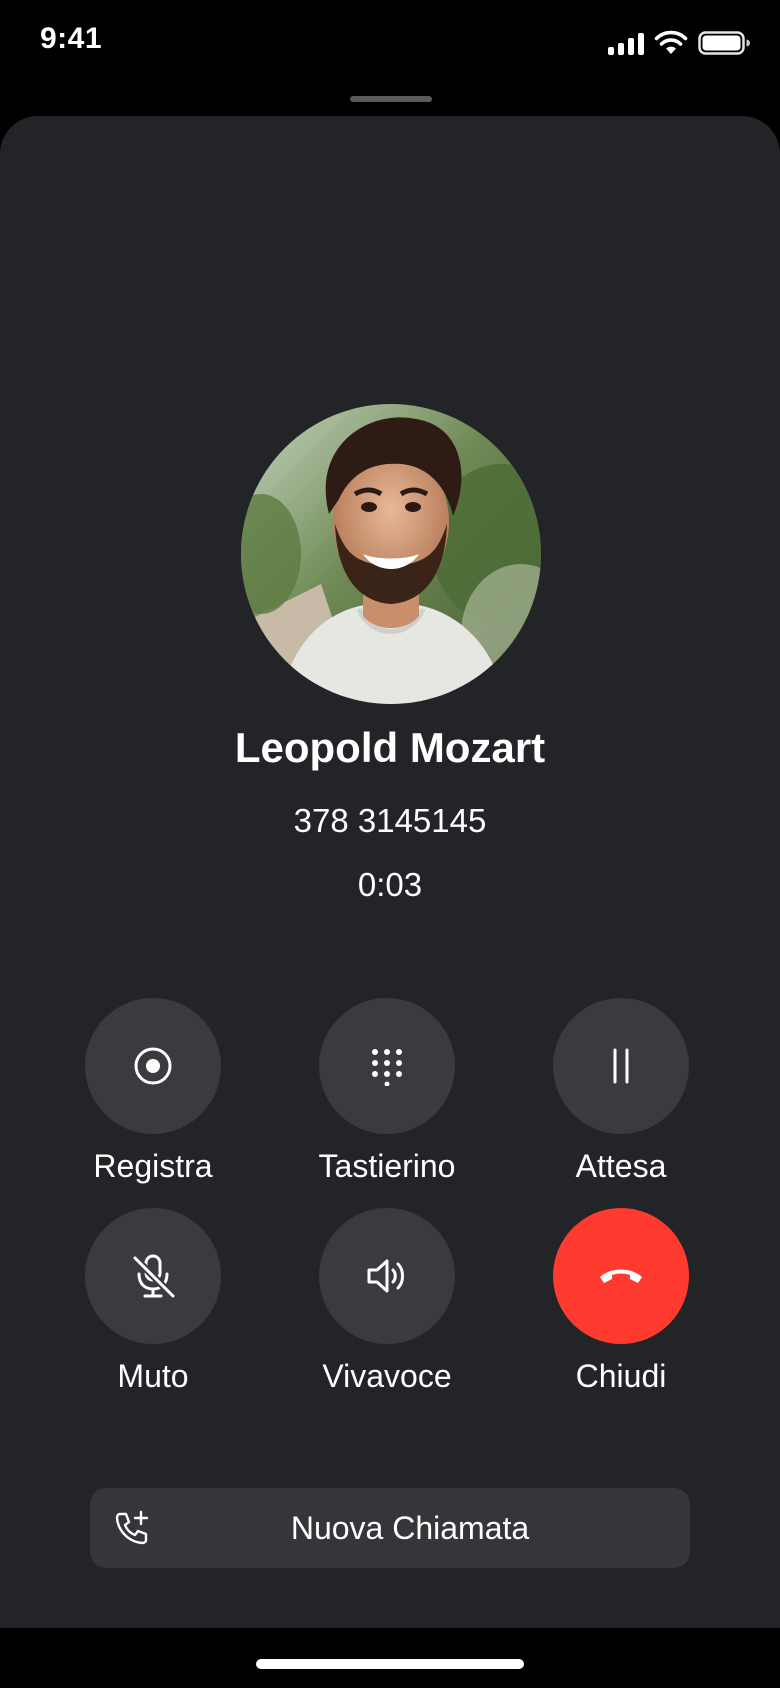 The width and height of the screenshot is (780, 1688). What do you see at coordinates (671, 42) in the screenshot?
I see `wifi-icon` at bounding box center [671, 42].